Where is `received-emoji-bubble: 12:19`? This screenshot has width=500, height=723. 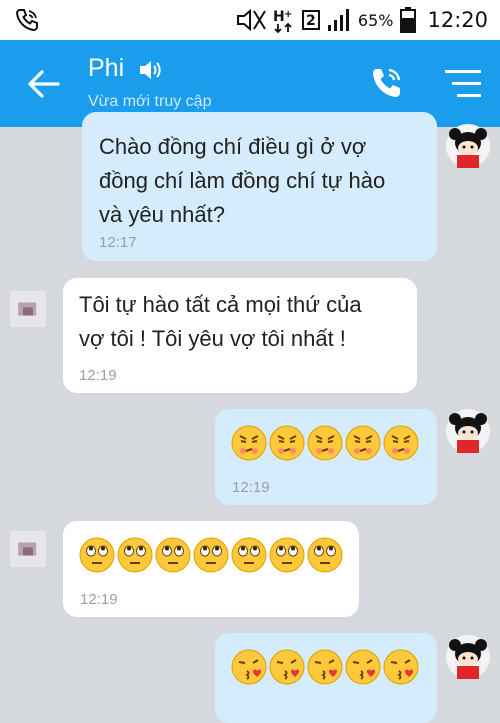
received-emoji-bubble: 12:19 is located at coordinates (211, 569).